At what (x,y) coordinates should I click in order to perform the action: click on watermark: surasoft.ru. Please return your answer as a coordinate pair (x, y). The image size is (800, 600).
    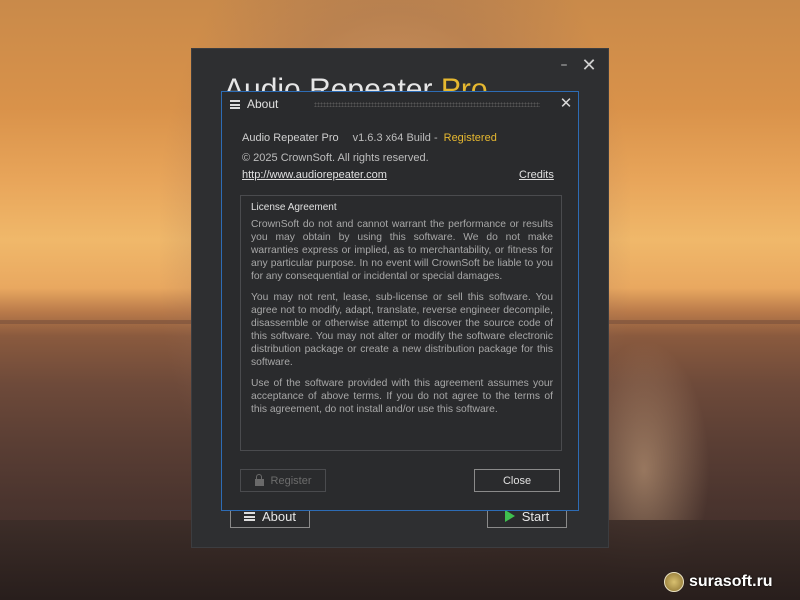
    Looking at the image, I should click on (718, 582).